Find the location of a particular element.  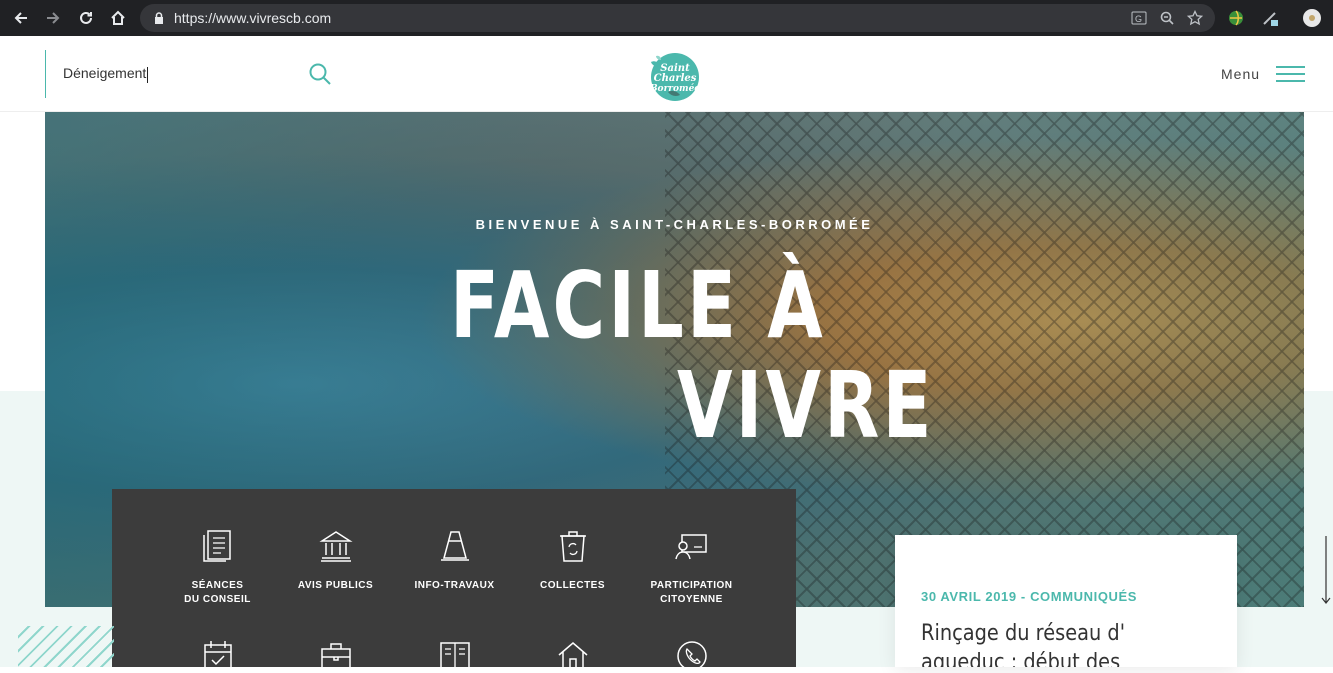

url-text: https://www.vivrescb.com is located at coordinates (253, 18).